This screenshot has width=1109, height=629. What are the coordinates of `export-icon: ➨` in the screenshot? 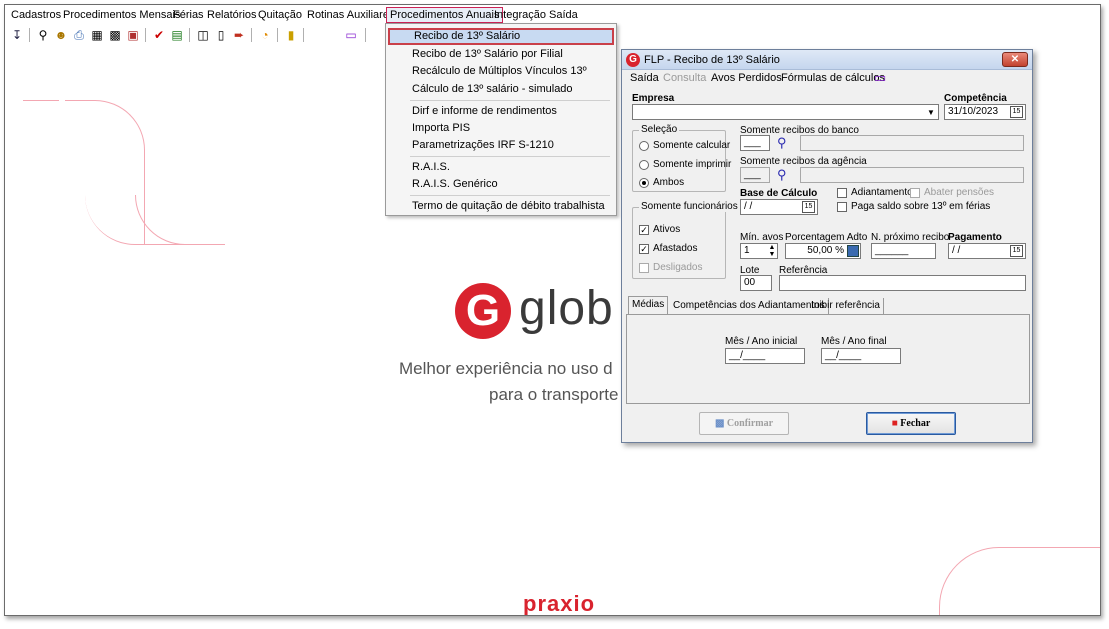 It's located at (239, 35).